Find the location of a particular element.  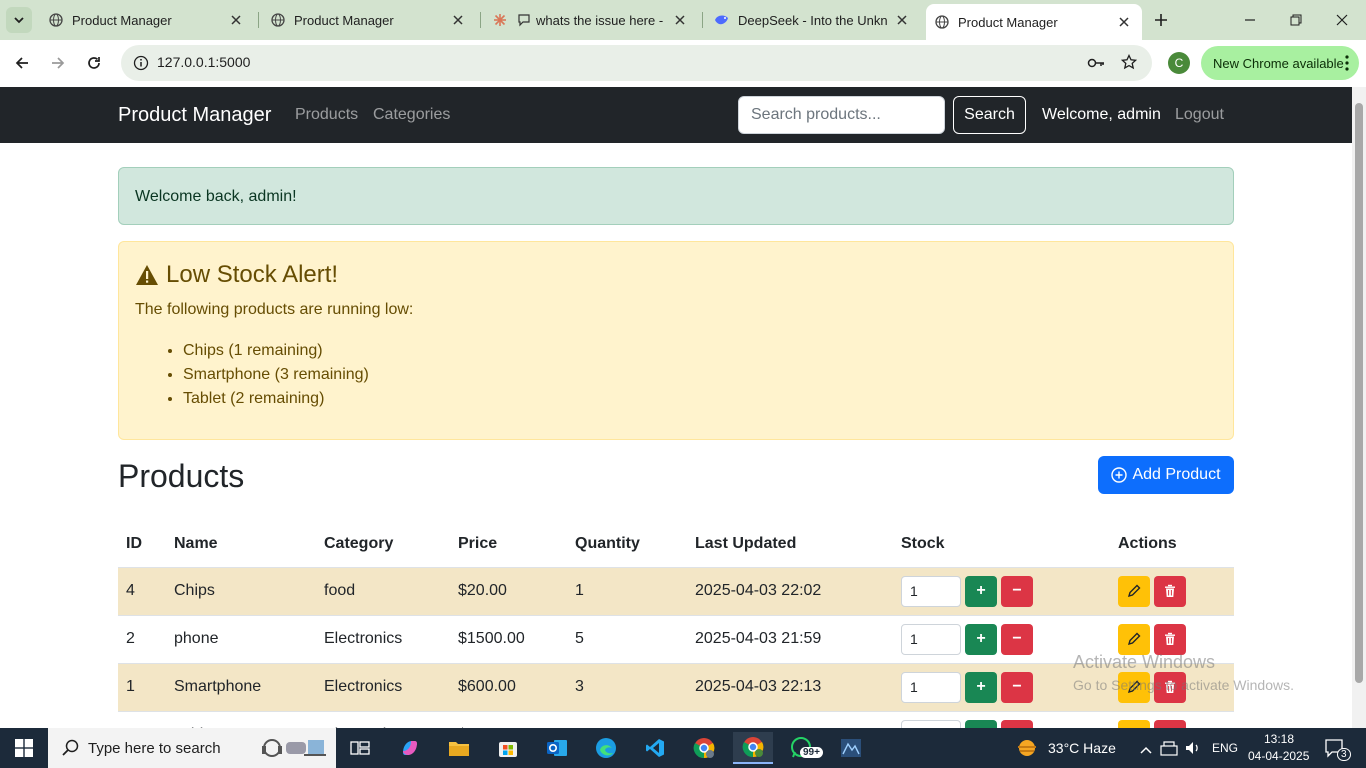

add-product-label: Add Product is located at coordinates (1176, 474).